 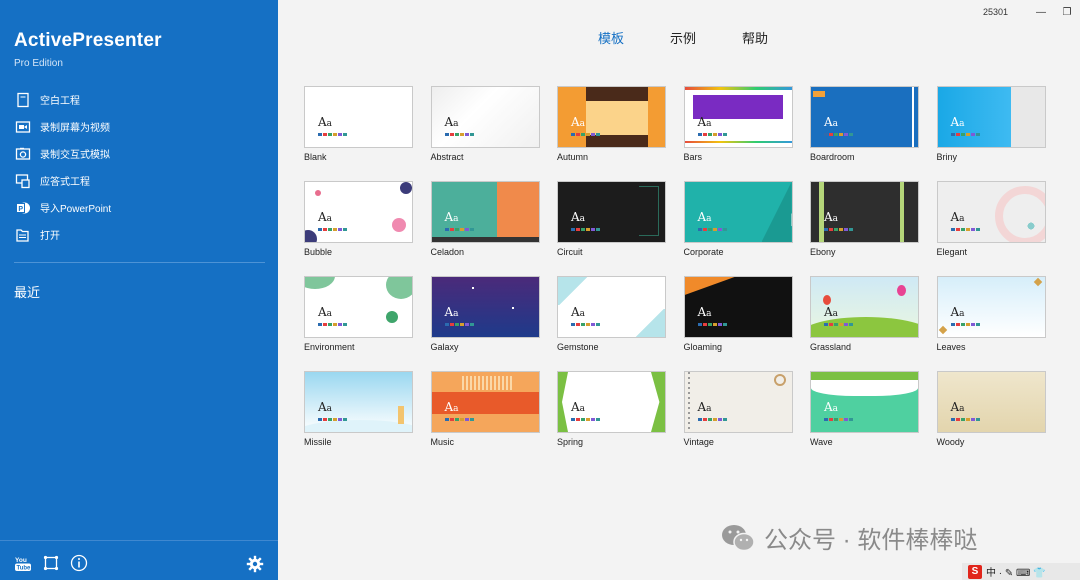 I want to click on info-icon, so click(x=79, y=563).